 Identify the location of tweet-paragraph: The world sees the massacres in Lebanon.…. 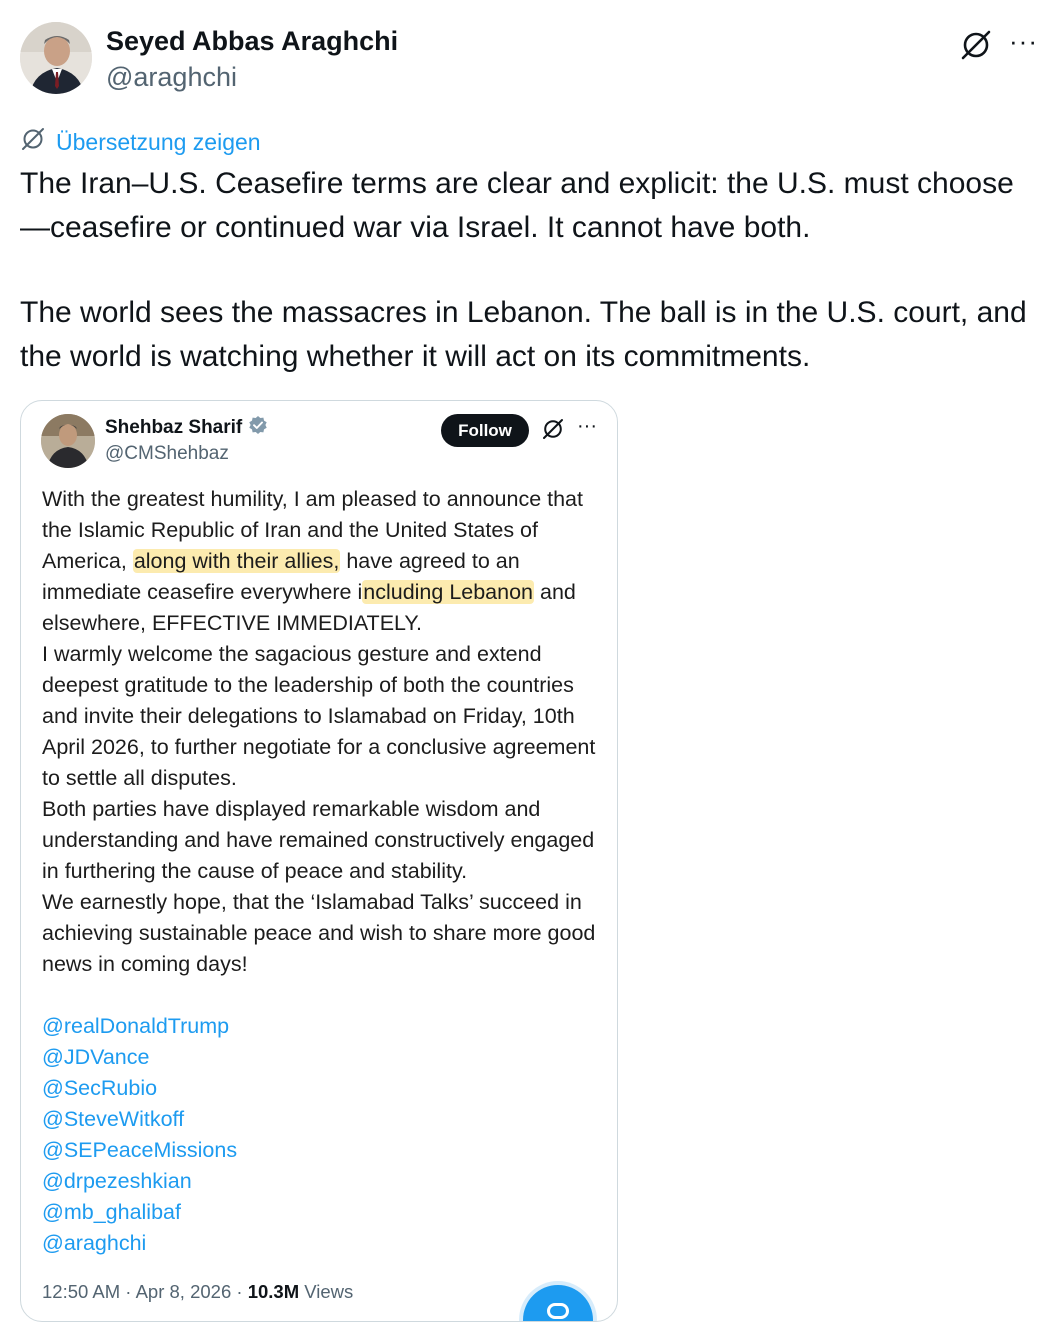
(523, 334).